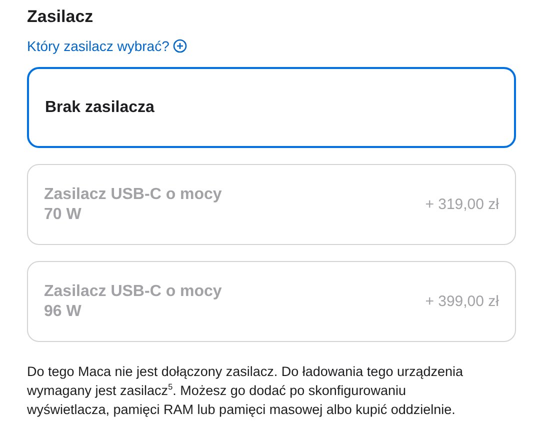 The height and width of the screenshot is (435, 533). I want to click on info-note: Do tego Maca nie jest dołączony zasilacz. Do ładowania tego urządzenia wymagany jest zasilacz$^{5}$. Możesz go dodać po skonfigurowaniu wyświetlacza, pamięci RAM lub pamięci masowej albo kupić oddzielnie., so click(245, 391).